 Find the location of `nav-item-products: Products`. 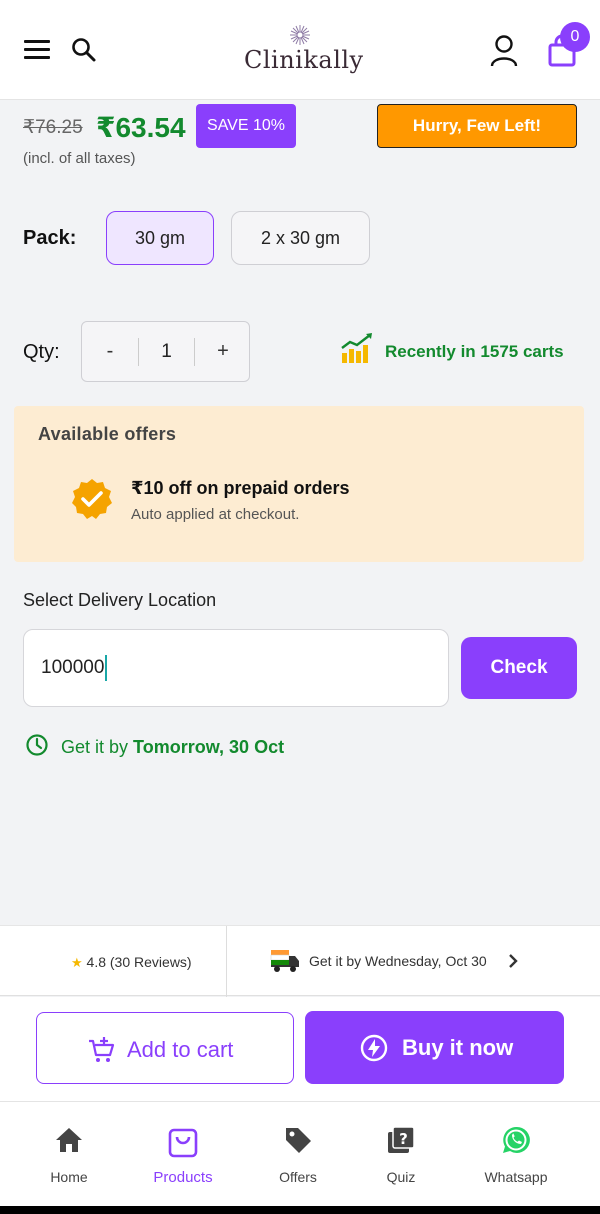

nav-item-products: Products is located at coordinates (183, 1152).